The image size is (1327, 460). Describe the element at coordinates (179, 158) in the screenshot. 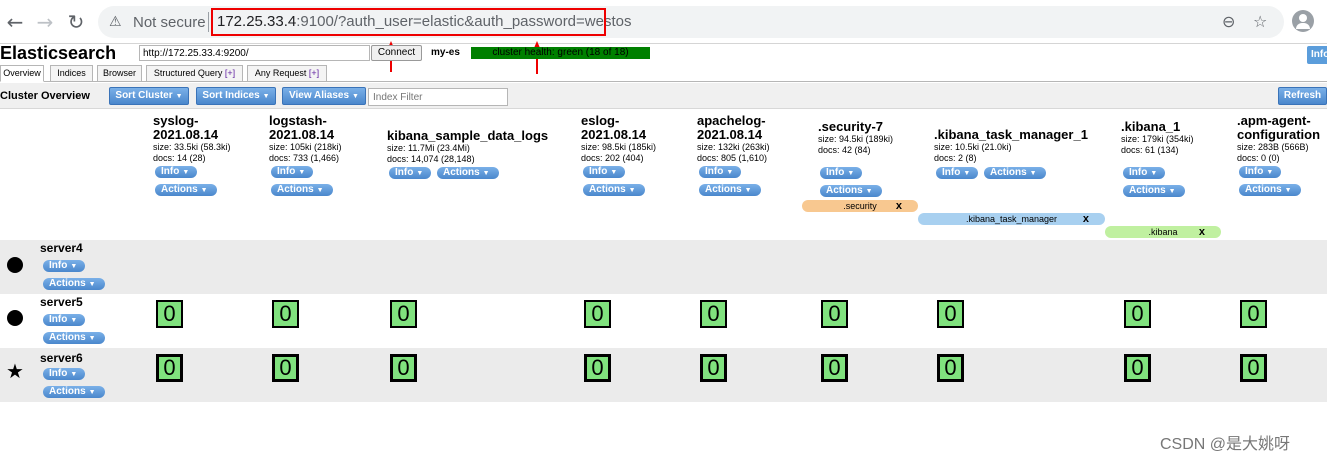

I see `index-docs: docs: 14 (28)` at that location.